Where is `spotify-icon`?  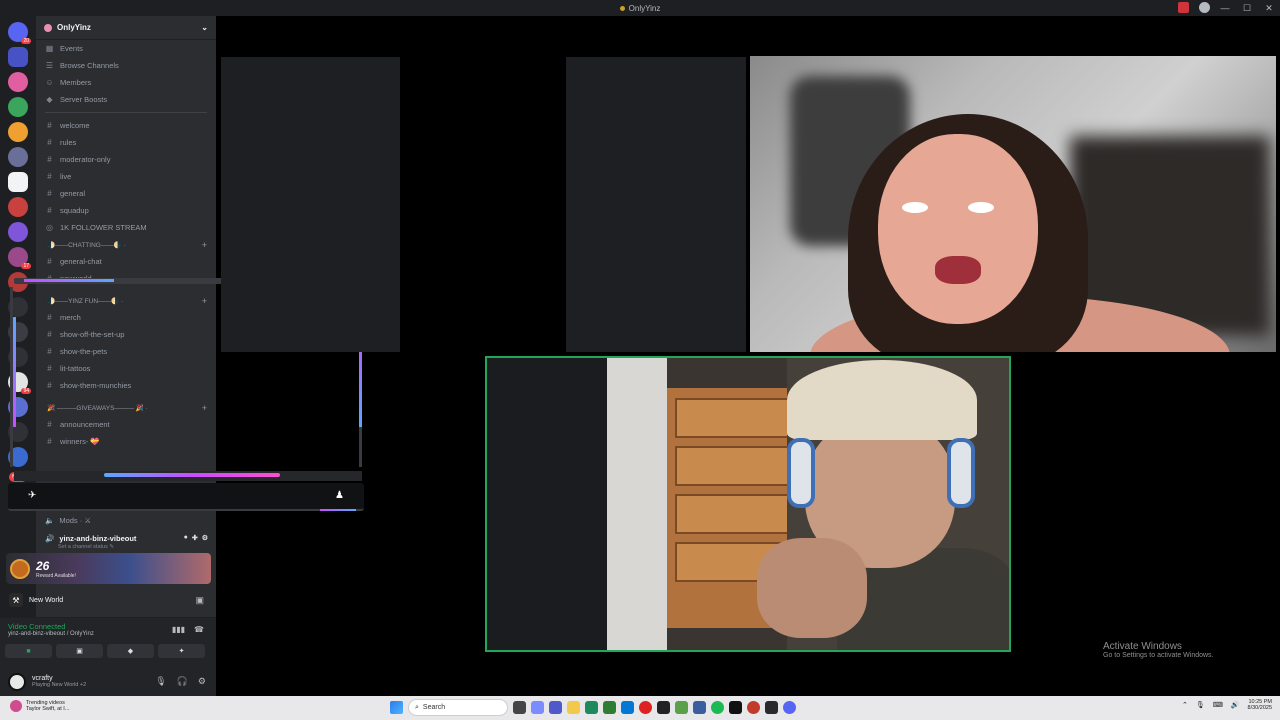 spotify-icon is located at coordinates (717, 707).